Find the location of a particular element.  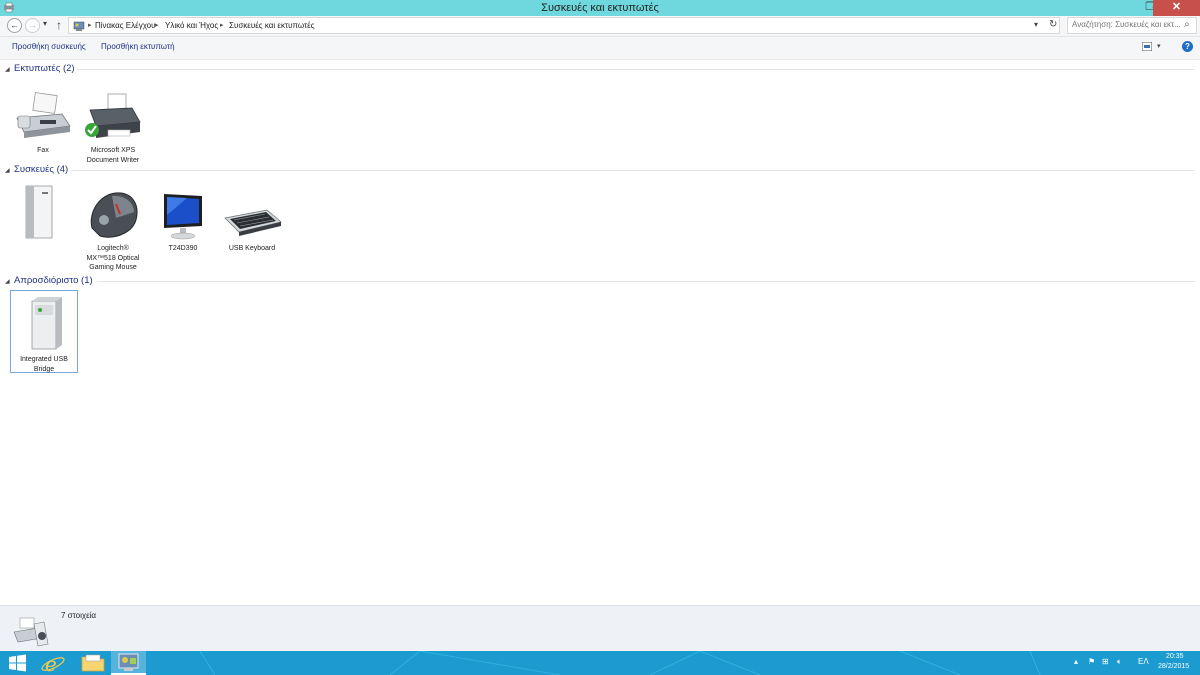

device-item-monitor: T24D390 is located at coordinates (183, 222).